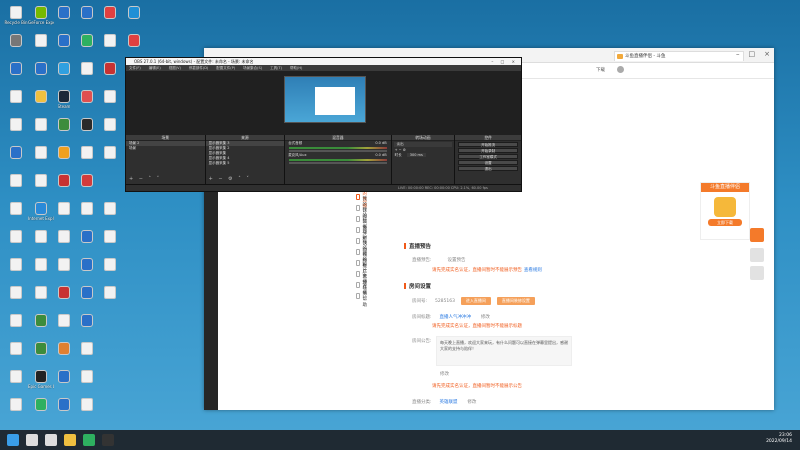 Image resolution: width=800 pixels, height=450 pixels. What do you see at coordinates (108, 440) in the screenshot?
I see `obs-icon` at bounding box center [108, 440].